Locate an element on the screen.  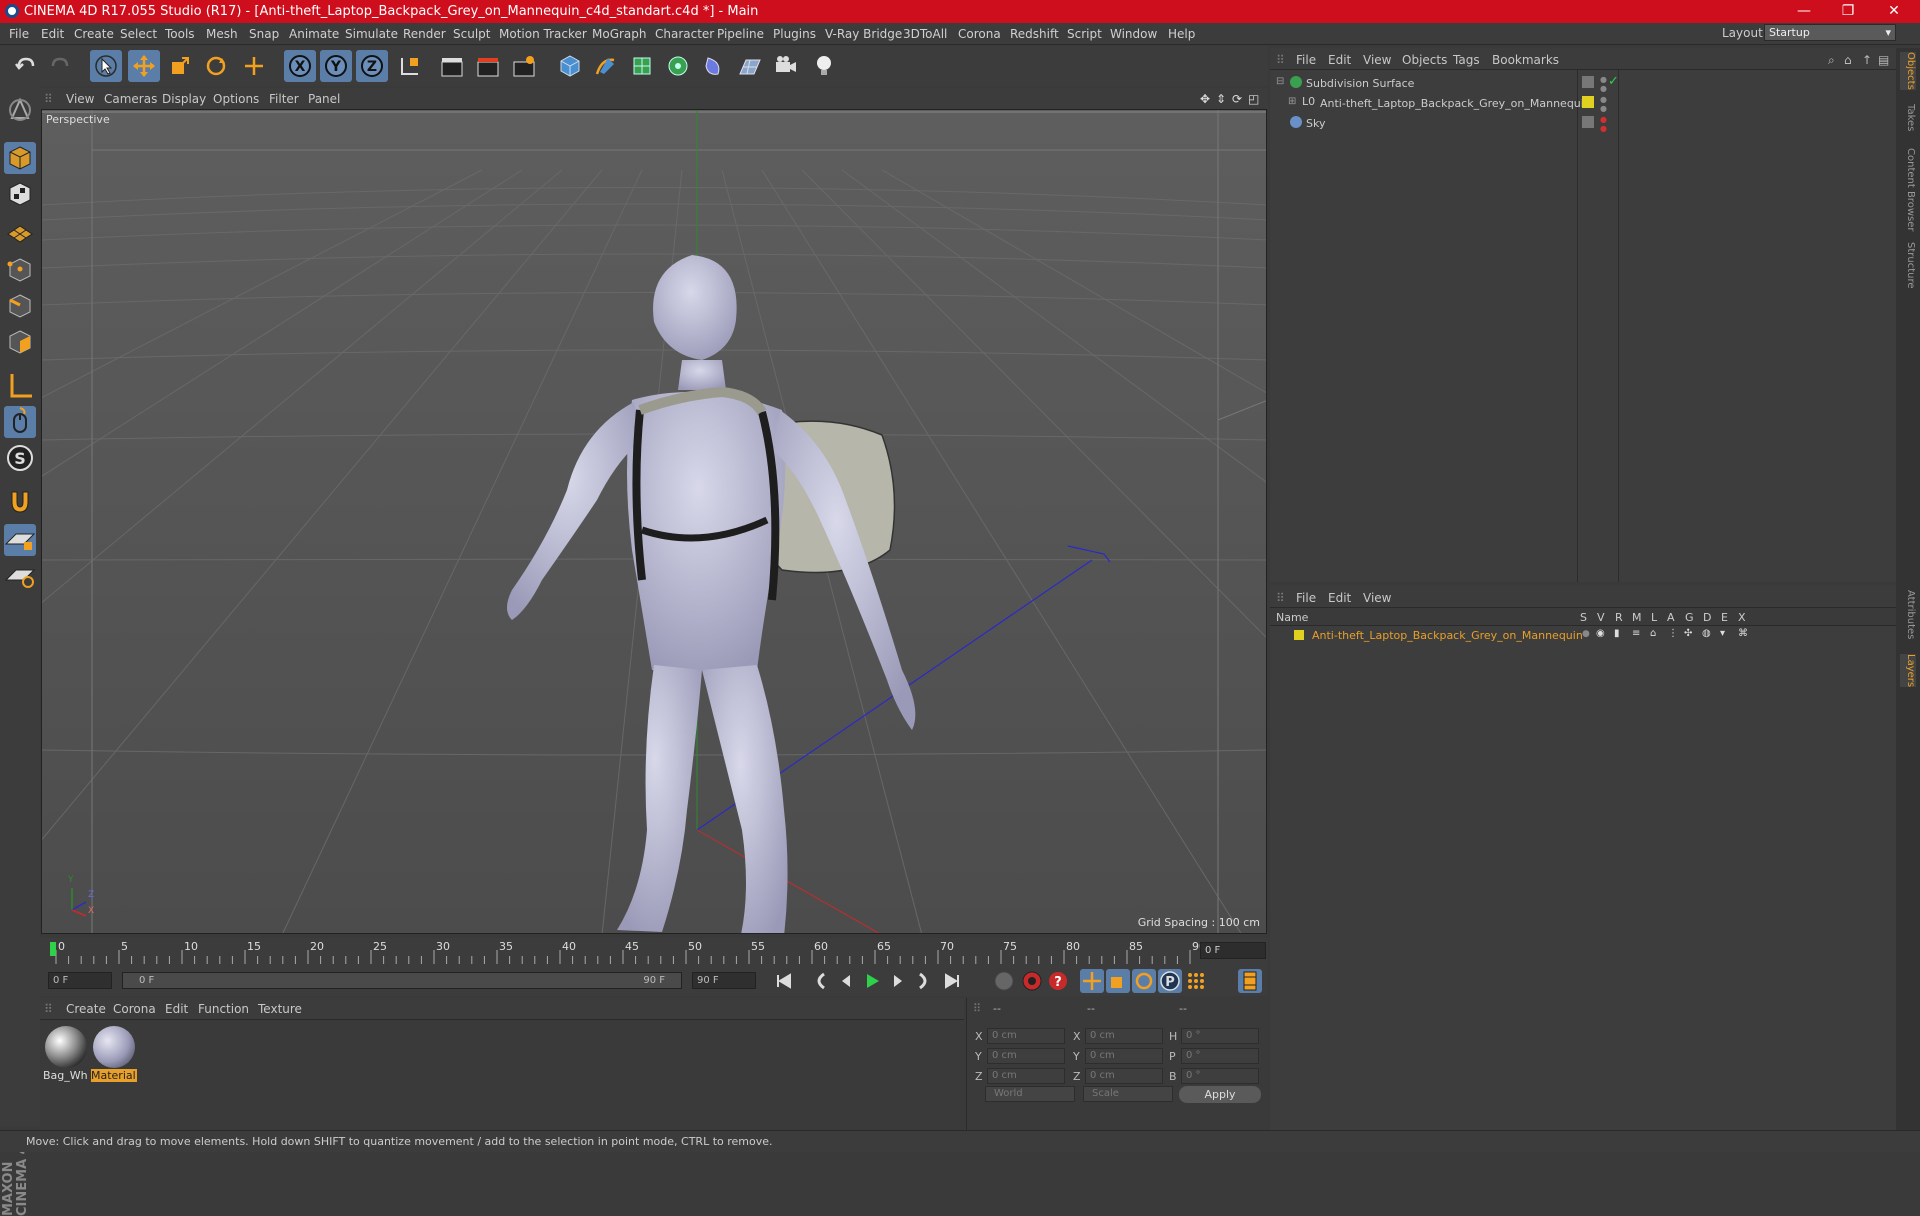
viewport-menu-filter: Filter is located at coordinates (284, 99).